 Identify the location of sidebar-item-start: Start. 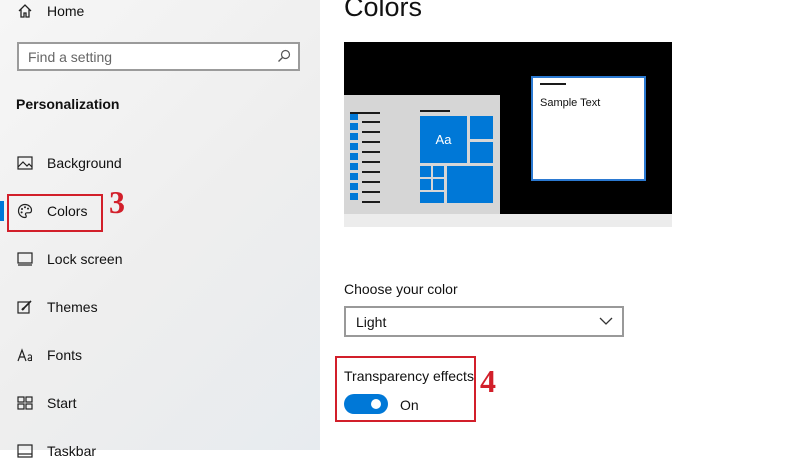
(160, 403).